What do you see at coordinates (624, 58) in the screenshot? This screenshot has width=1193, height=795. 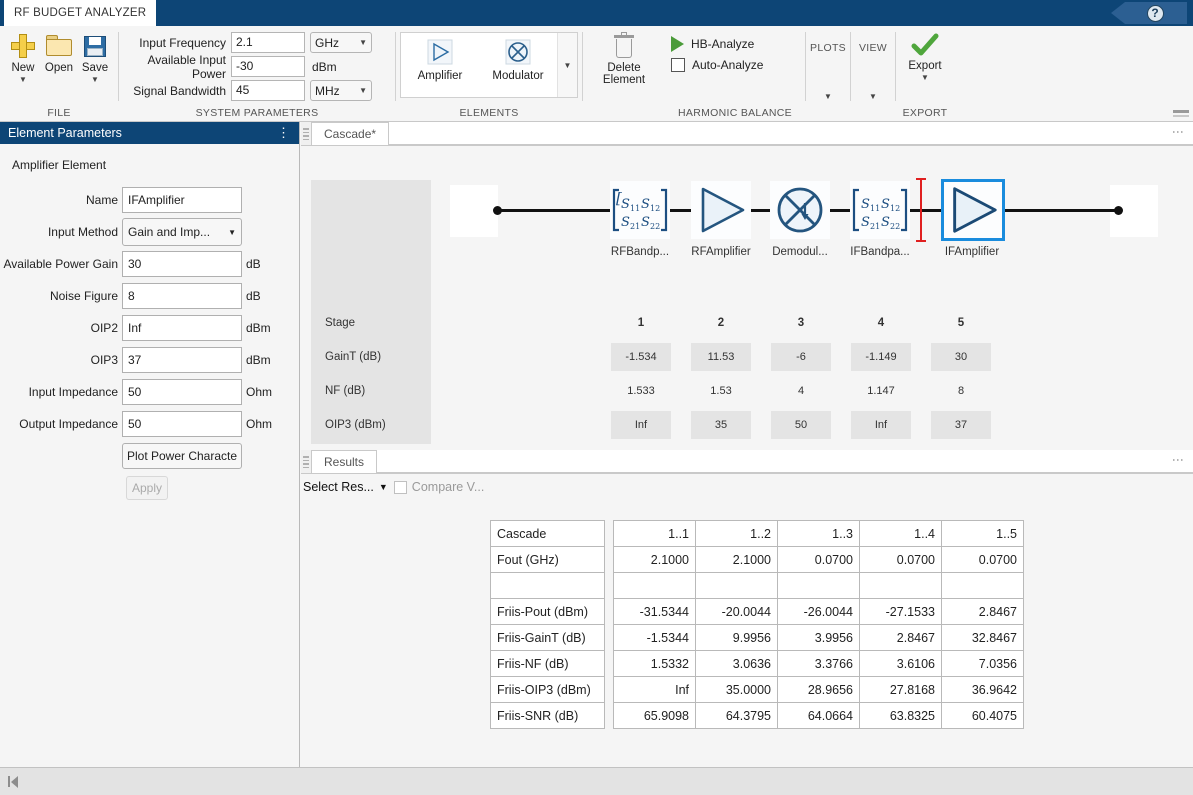 I see `delete-element-button: Delete Element` at bounding box center [624, 58].